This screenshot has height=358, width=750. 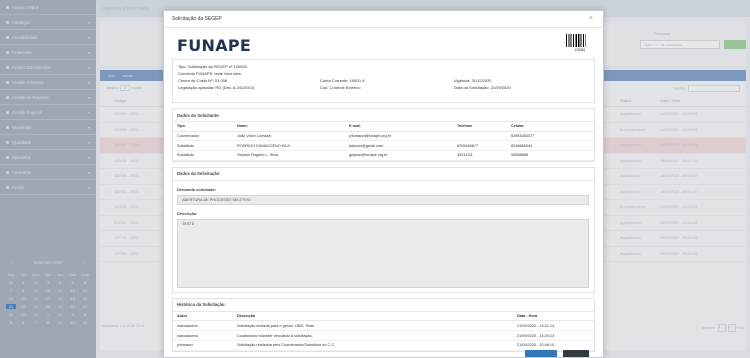 What do you see at coordinates (342, 80) in the screenshot?
I see `info-conta: Conta Corrente: 19500-X` at bounding box center [342, 80].